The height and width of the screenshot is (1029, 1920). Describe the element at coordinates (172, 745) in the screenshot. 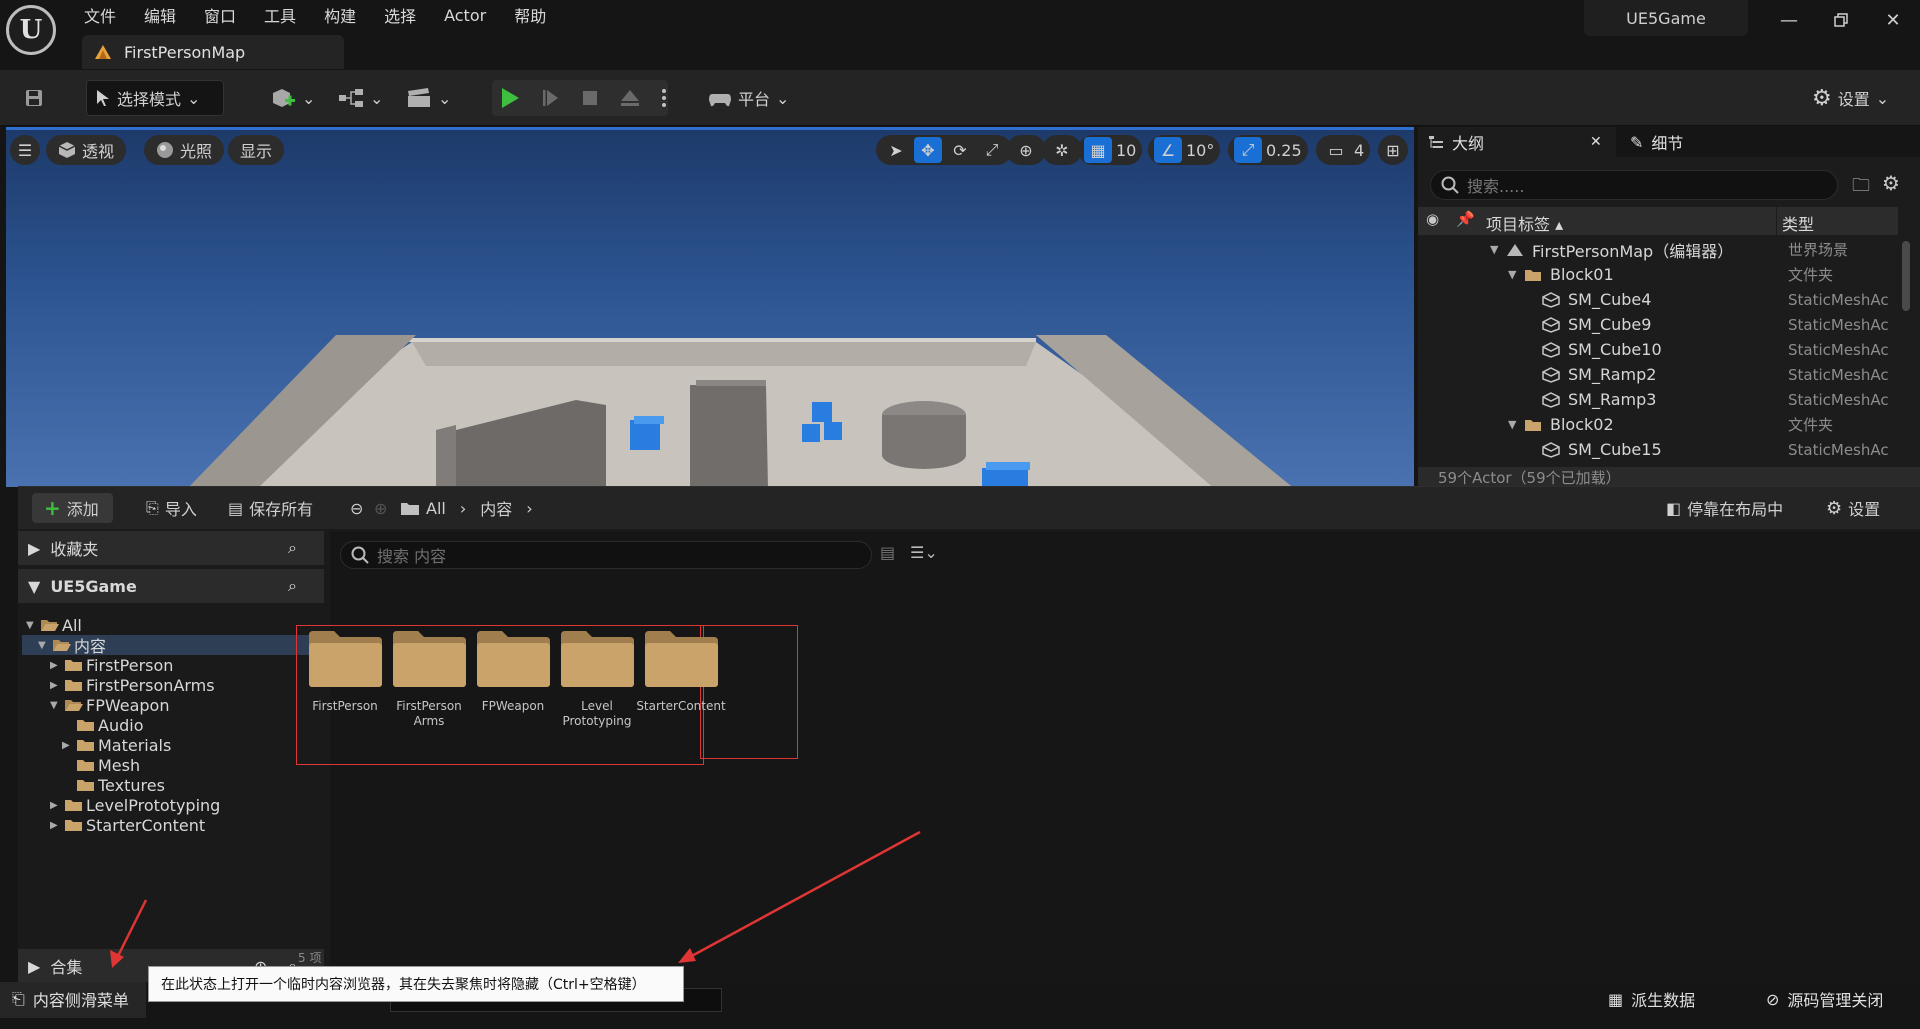

I see `folder-tree-item: ▶ Materials` at that location.